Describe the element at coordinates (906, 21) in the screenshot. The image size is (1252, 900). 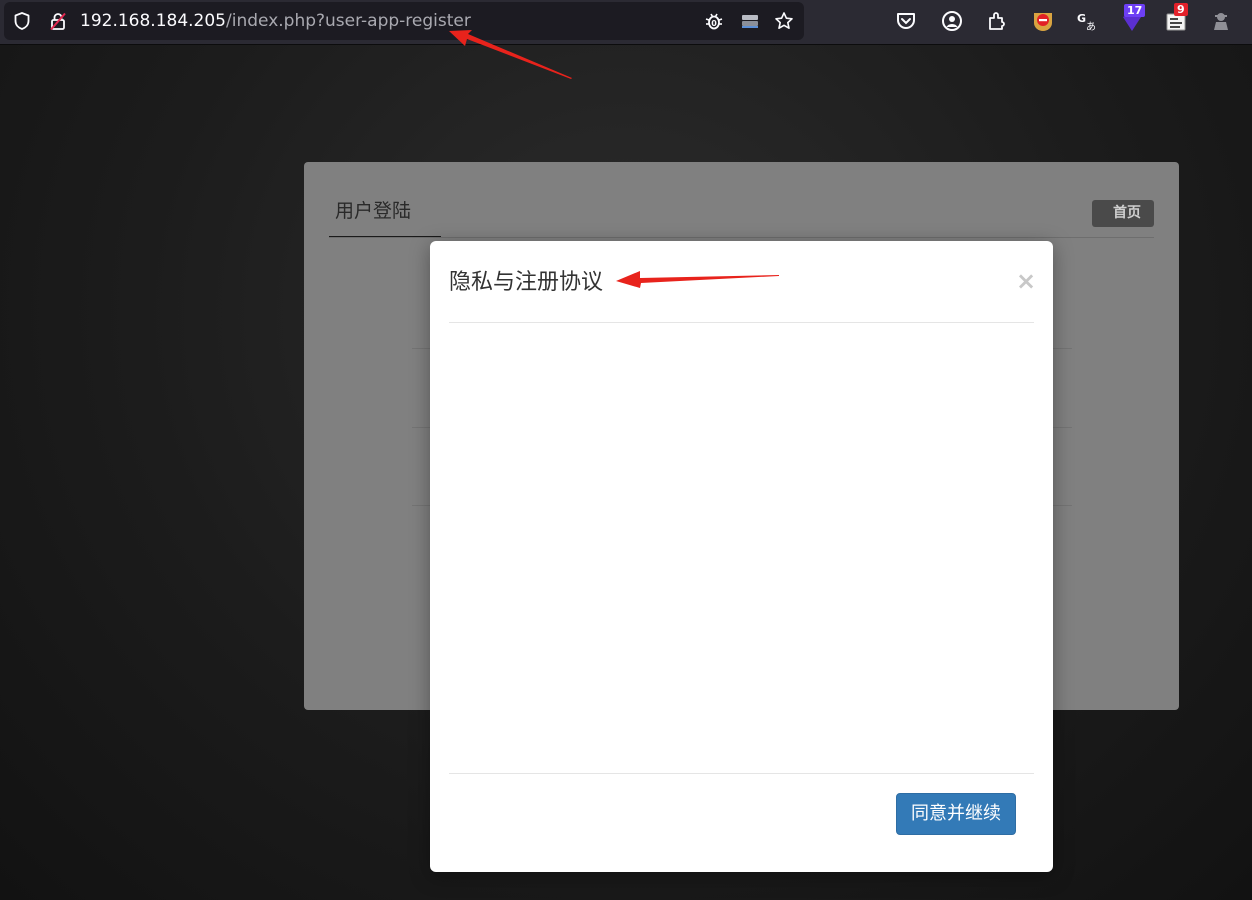
I see `pocket-icon` at that location.